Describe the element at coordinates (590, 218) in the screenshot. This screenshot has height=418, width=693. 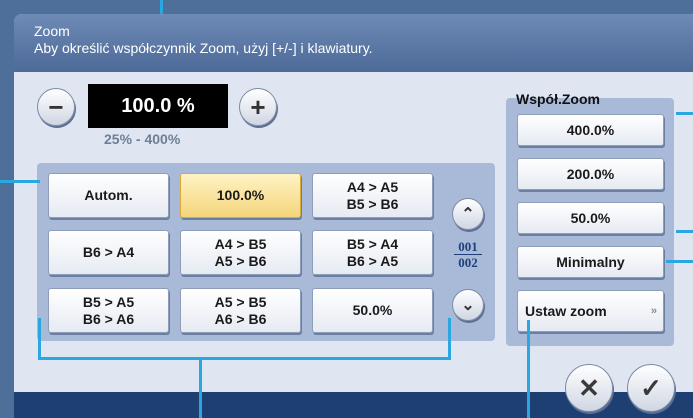
I see `ratio-50: 50.0%` at that location.